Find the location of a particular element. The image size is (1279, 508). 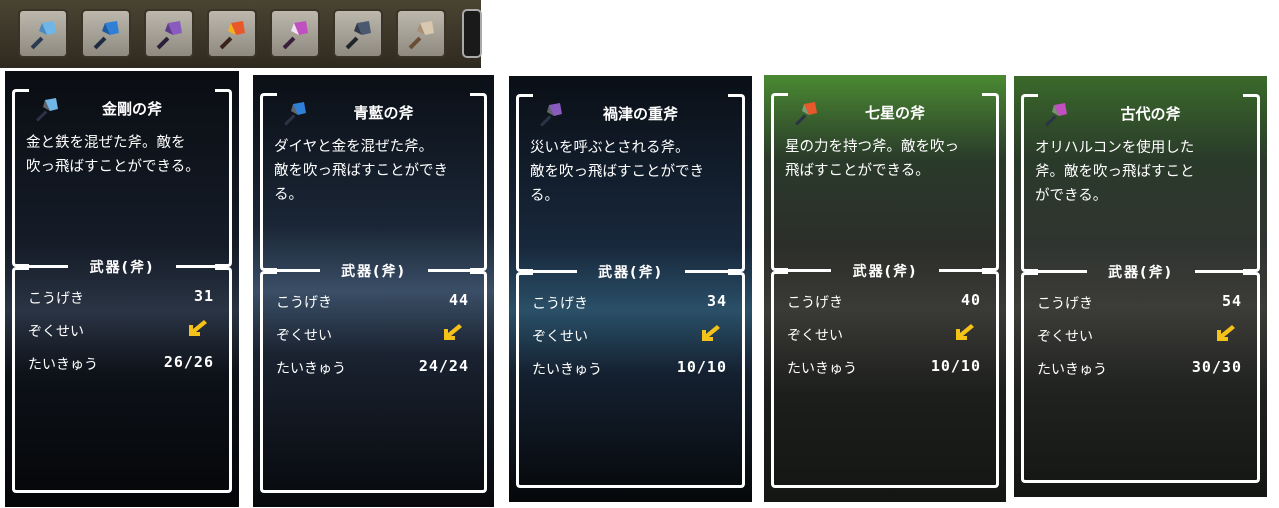

description-line: 金と鉄を混ぜた斧。敵を is located at coordinates (106, 143).